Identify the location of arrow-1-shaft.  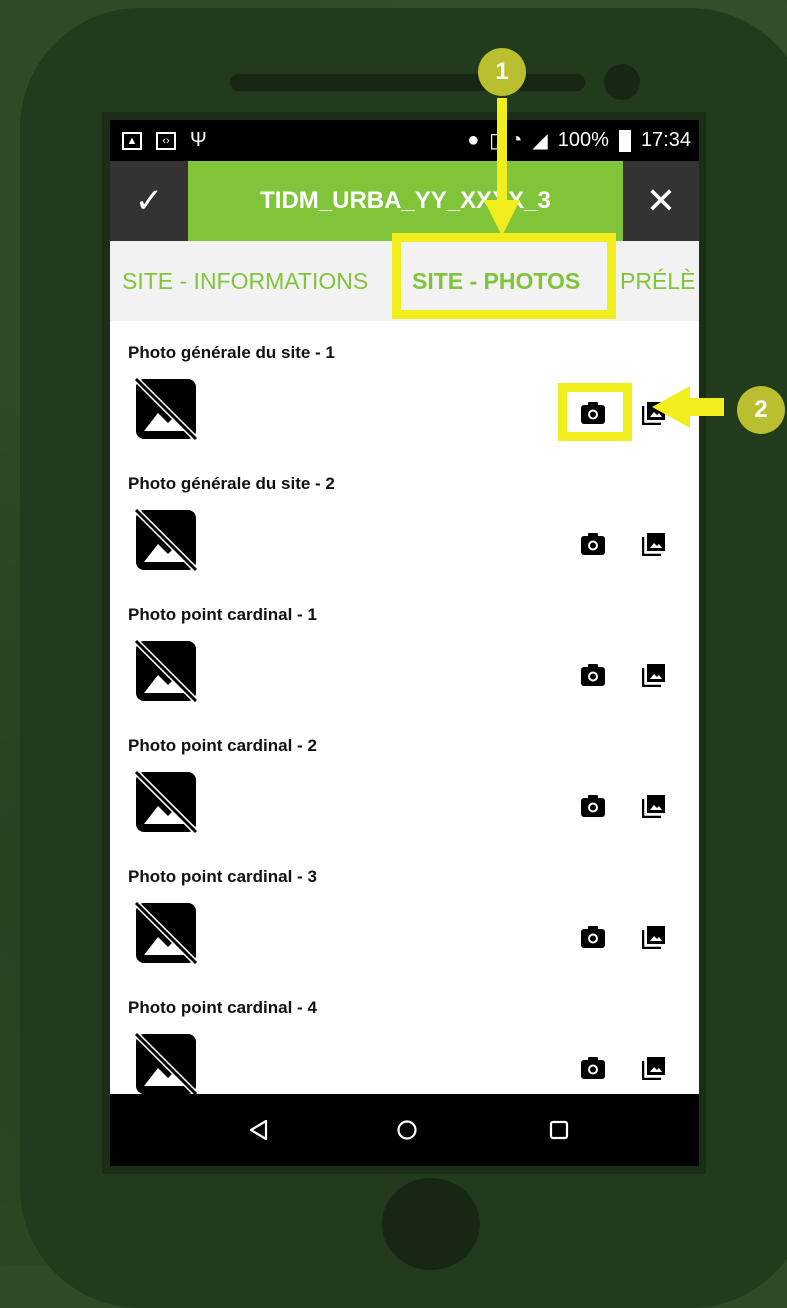
(502, 154).